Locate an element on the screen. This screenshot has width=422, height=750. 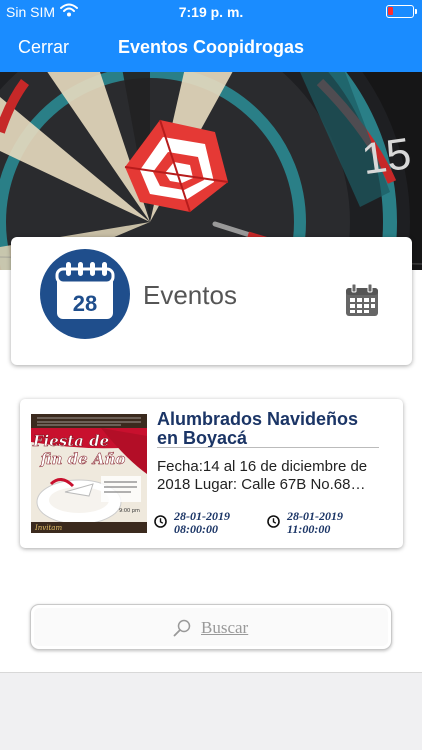
event-divider is located at coordinates (268, 447).